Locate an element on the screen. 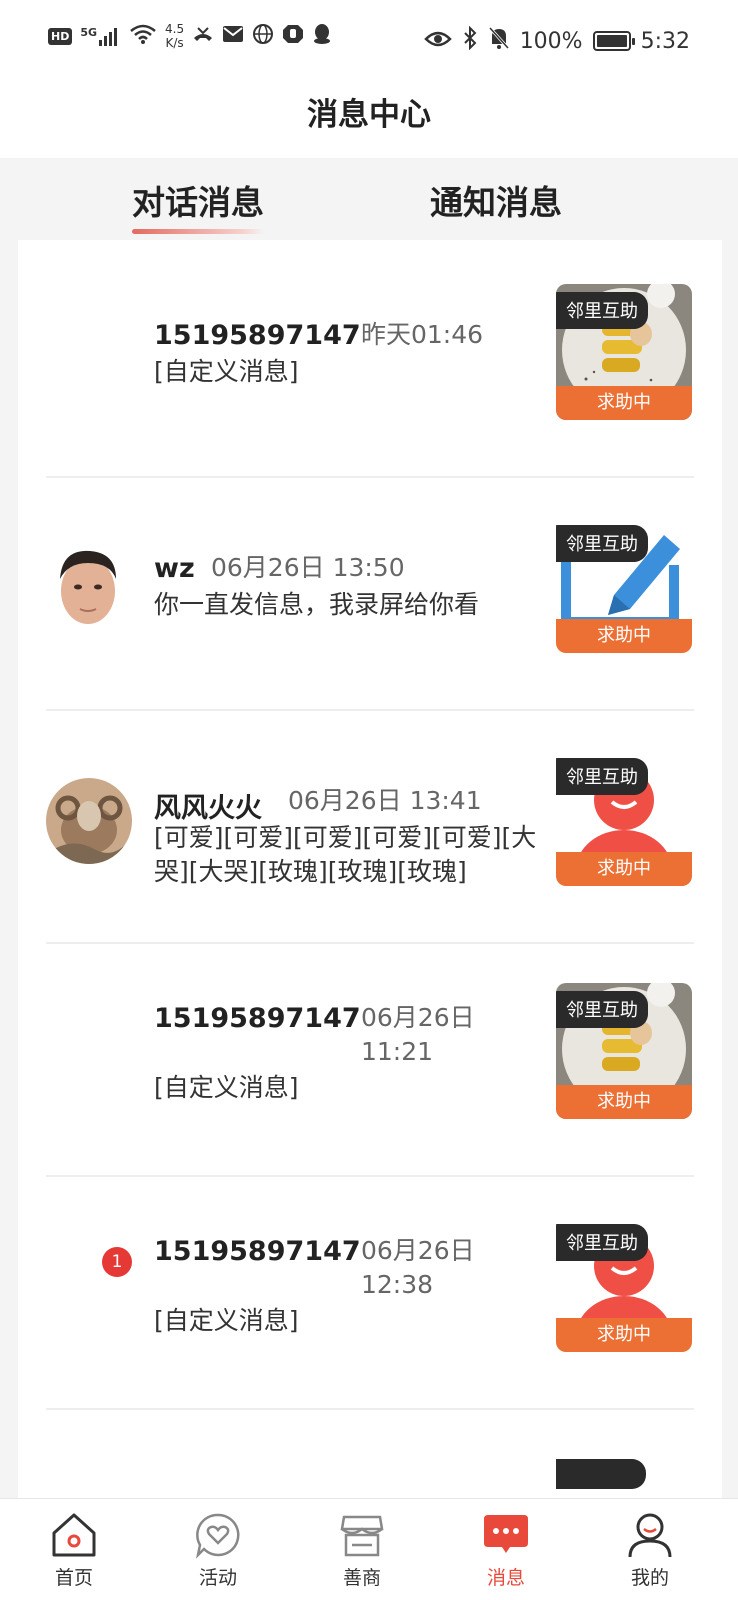 The image size is (738, 1600). conversation-message: 你一直发信息，我录屏给你看 is located at coordinates (317, 604).